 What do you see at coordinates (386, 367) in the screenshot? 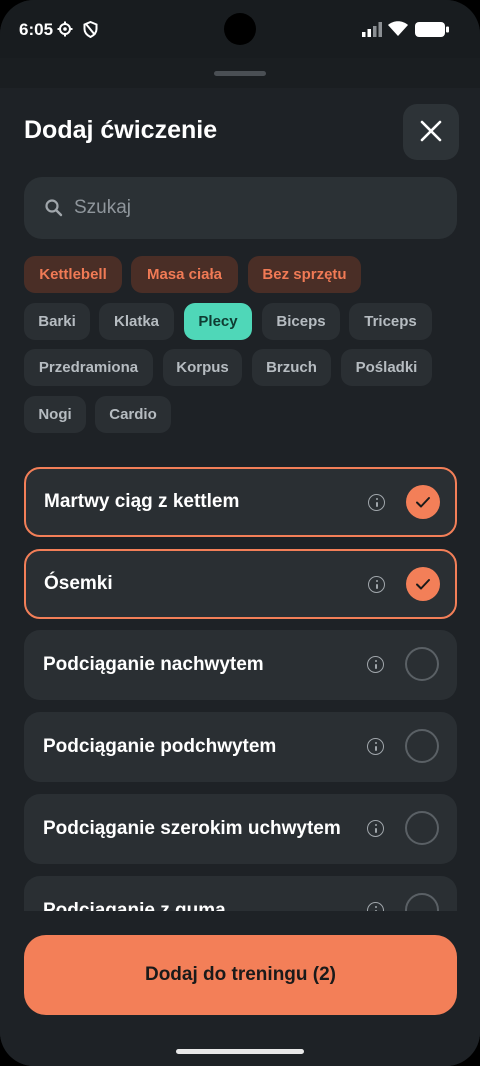
I see `chip-posladki: Pośladki` at bounding box center [386, 367].